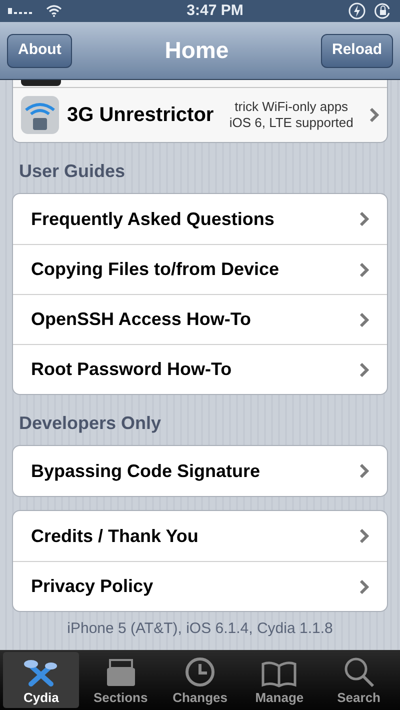 The width and height of the screenshot is (400, 710). I want to click on clock-icon, so click(200, 672).